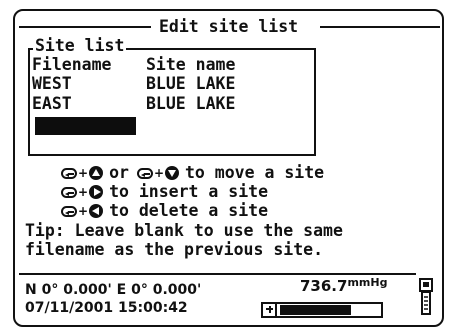 This screenshot has height=334, width=459. What do you see at coordinates (82, 192) in the screenshot?
I see `insert-key-combo: +` at bounding box center [82, 192].